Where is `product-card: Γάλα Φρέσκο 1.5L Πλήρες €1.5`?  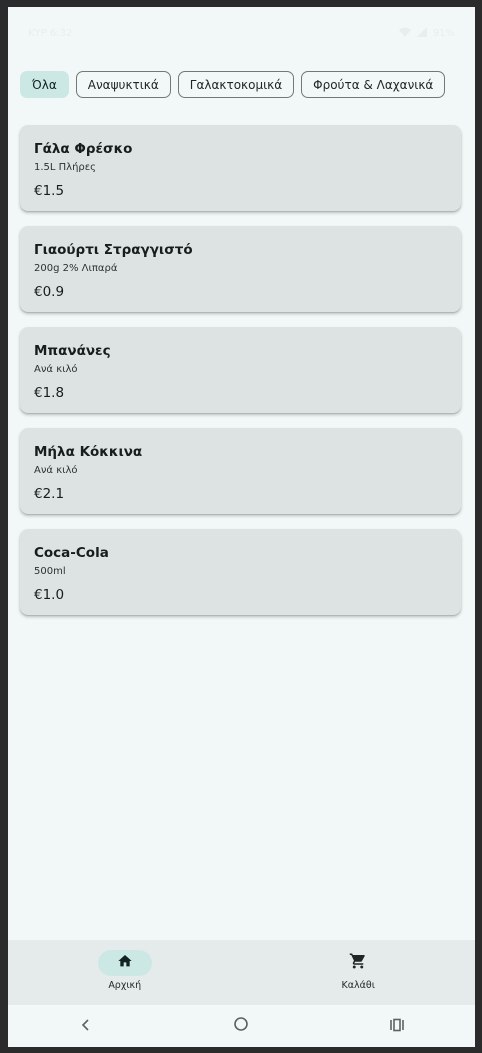
product-card: Γάλα Φρέσκο 1.5L Πλήρες €1.5 is located at coordinates (240, 168).